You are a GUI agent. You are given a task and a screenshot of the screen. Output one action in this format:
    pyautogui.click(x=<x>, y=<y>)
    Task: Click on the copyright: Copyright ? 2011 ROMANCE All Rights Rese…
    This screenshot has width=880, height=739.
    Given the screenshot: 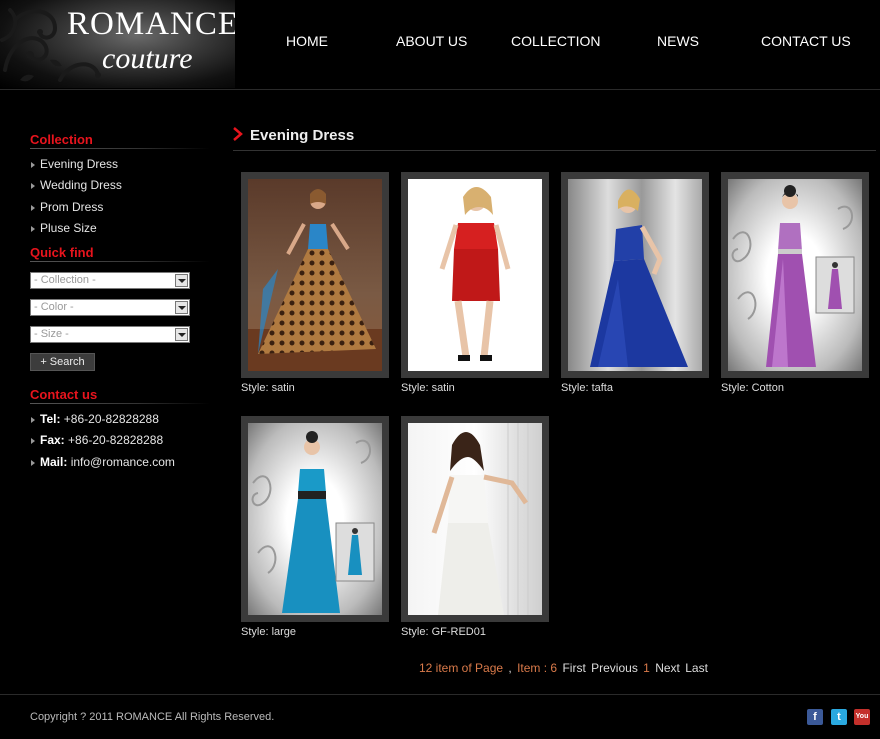 What is the action you would take?
    pyautogui.click(x=152, y=717)
    